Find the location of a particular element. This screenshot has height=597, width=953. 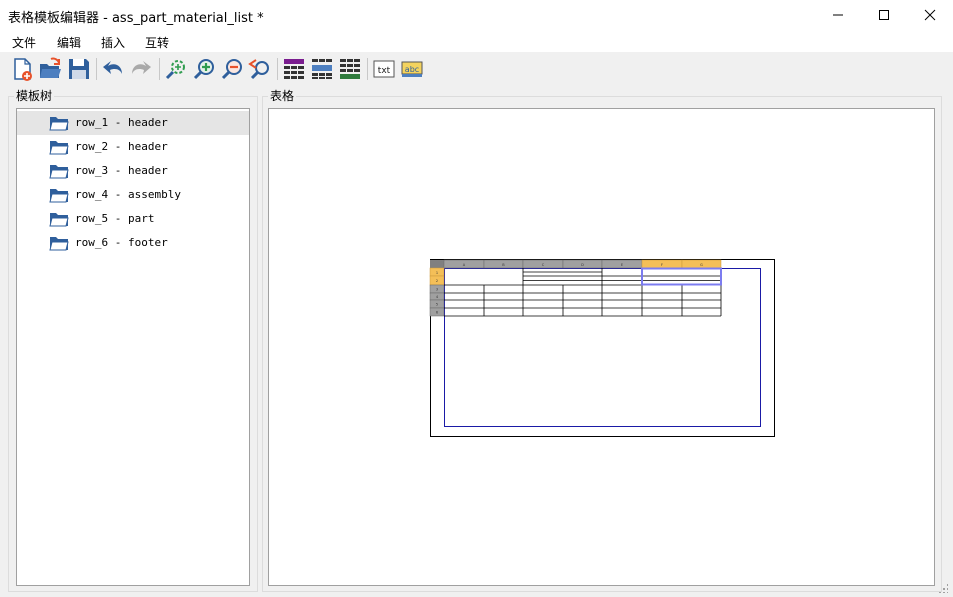

row-label: 2 is located at coordinates (437, 281).